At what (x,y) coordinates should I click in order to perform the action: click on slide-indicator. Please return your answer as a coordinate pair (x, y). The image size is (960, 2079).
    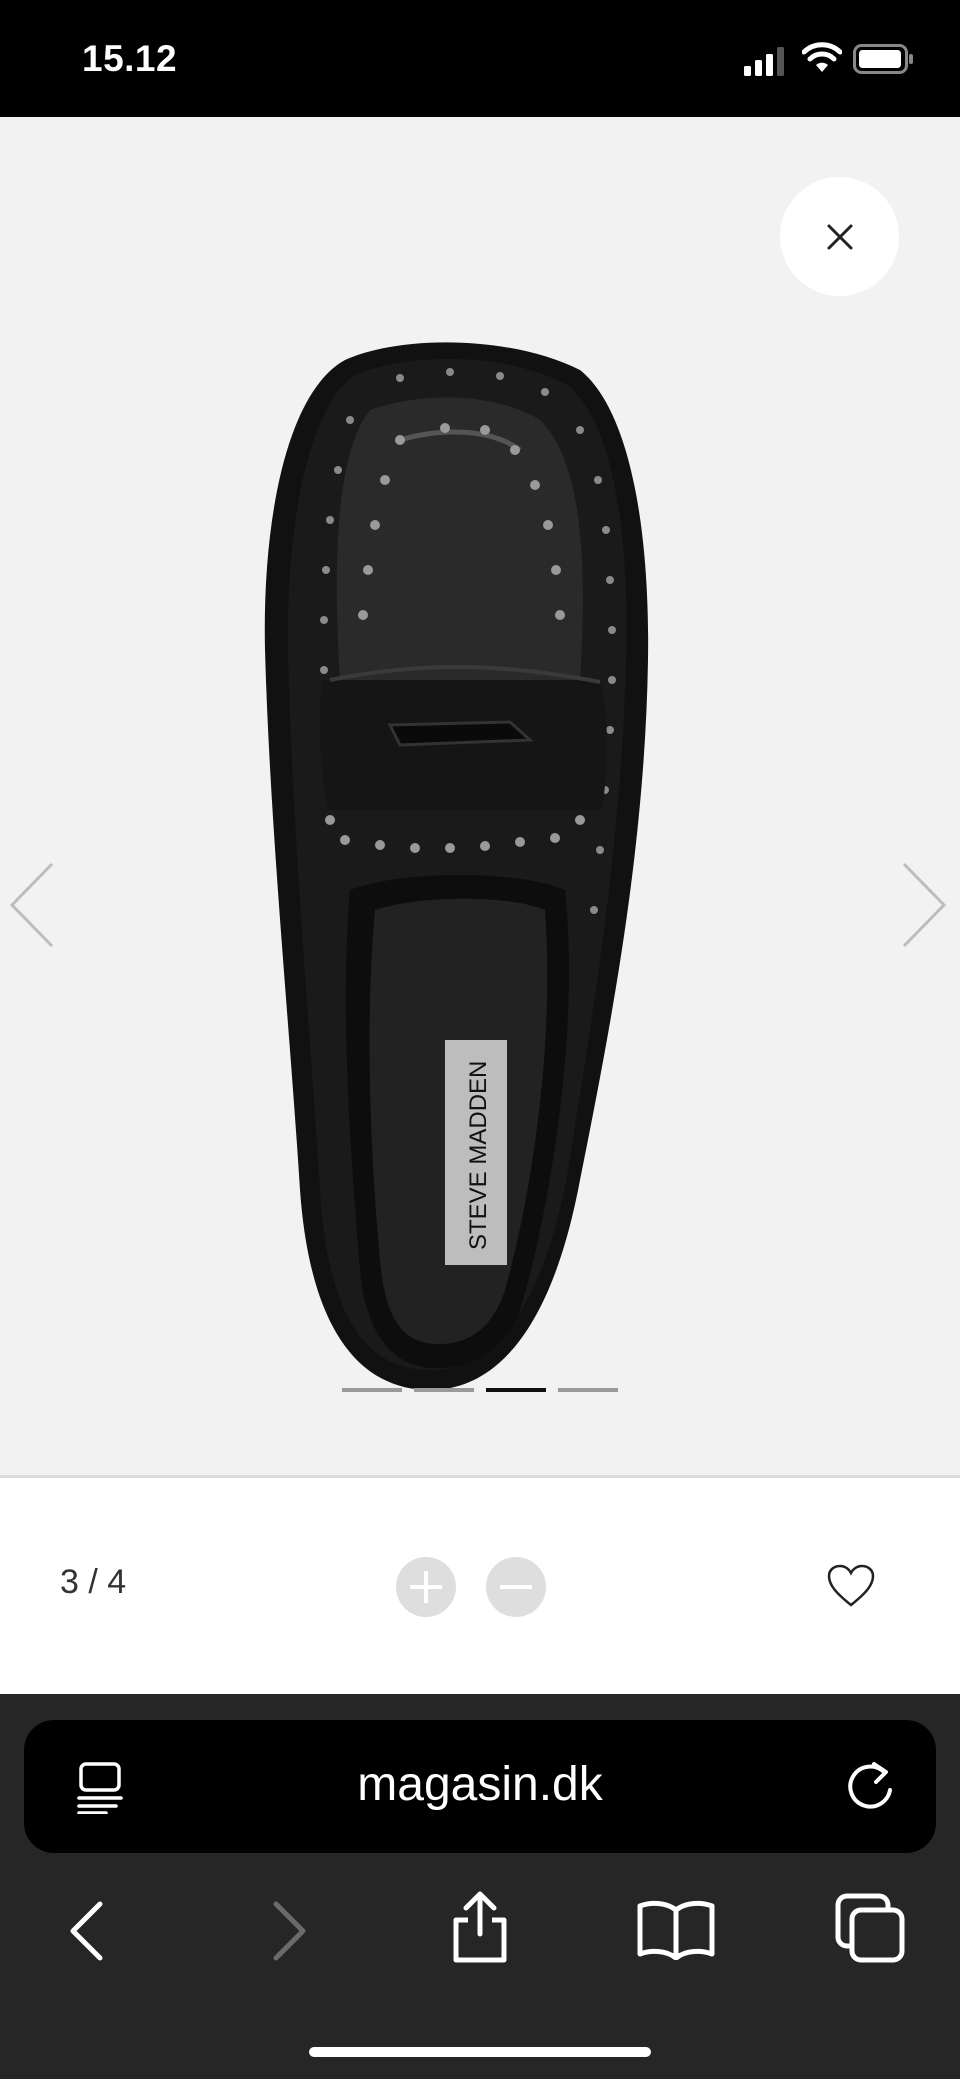
    Looking at the image, I should click on (480, 1390).